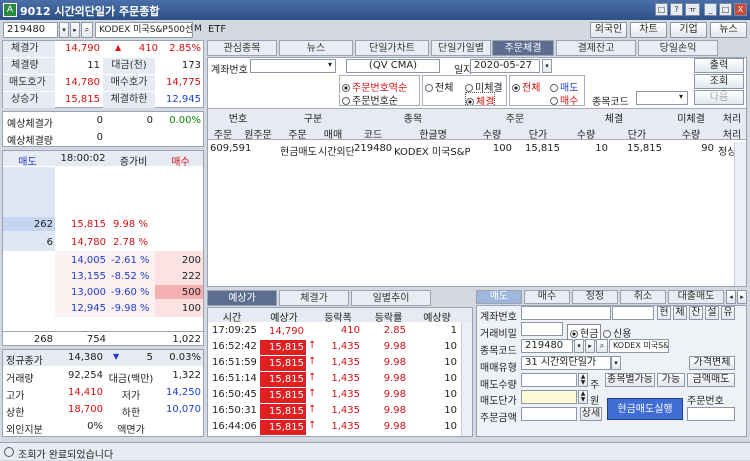 The width and height of the screenshot is (750, 461). What do you see at coordinates (725, 9) in the screenshot?
I see `maximize-button: □` at bounding box center [725, 9].